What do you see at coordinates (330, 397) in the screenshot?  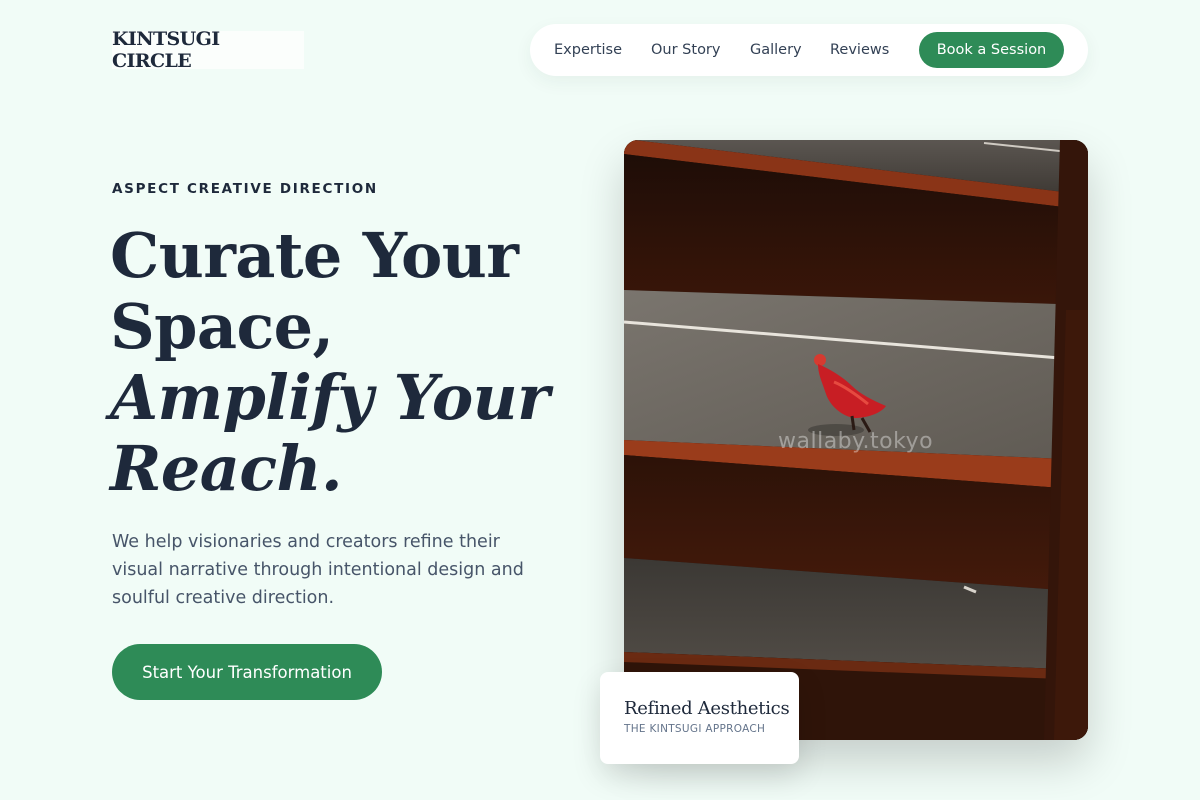 I see `headline-italic-line: Amplify Your` at bounding box center [330, 397].